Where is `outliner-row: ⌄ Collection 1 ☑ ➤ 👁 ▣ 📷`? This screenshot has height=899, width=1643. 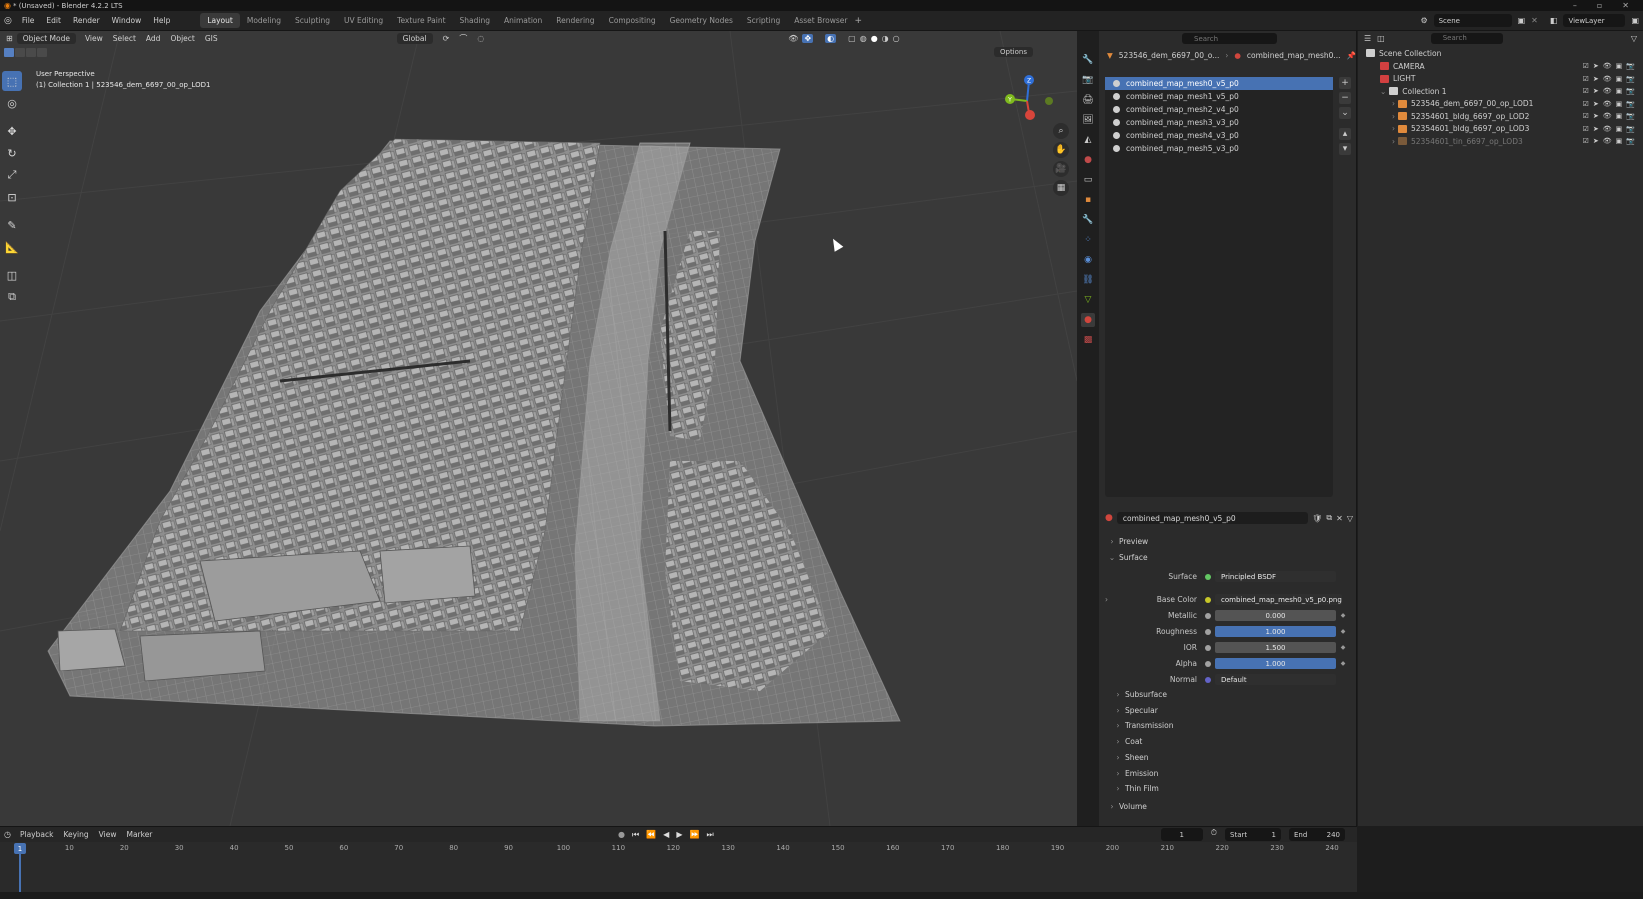 outliner-row: ⌄ Collection 1 ☑ ➤ 👁 ▣ 📷 is located at coordinates (1500, 91).